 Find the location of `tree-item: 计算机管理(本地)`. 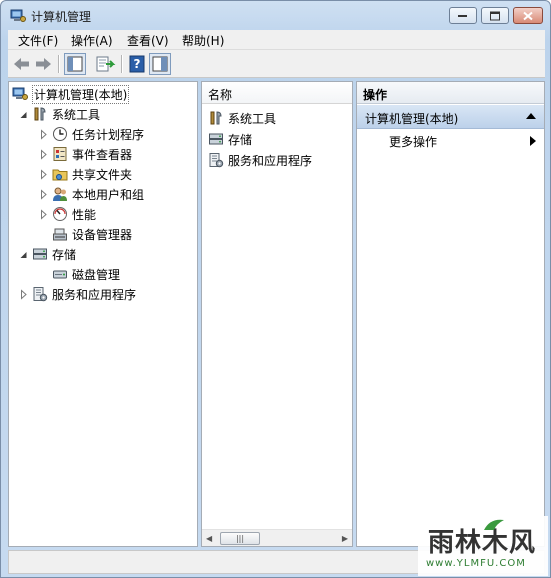

tree-item: 计算机管理(本地) is located at coordinates (71, 94).